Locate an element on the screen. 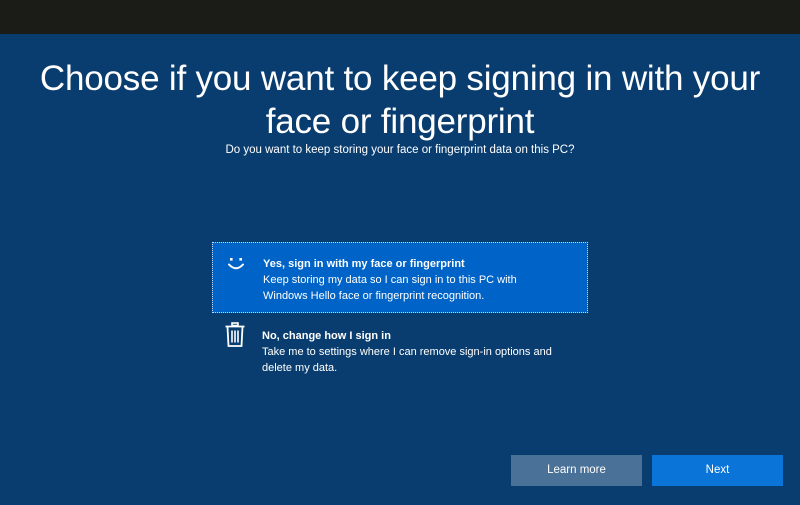  learn-more-button: Learn more is located at coordinates (576, 470).